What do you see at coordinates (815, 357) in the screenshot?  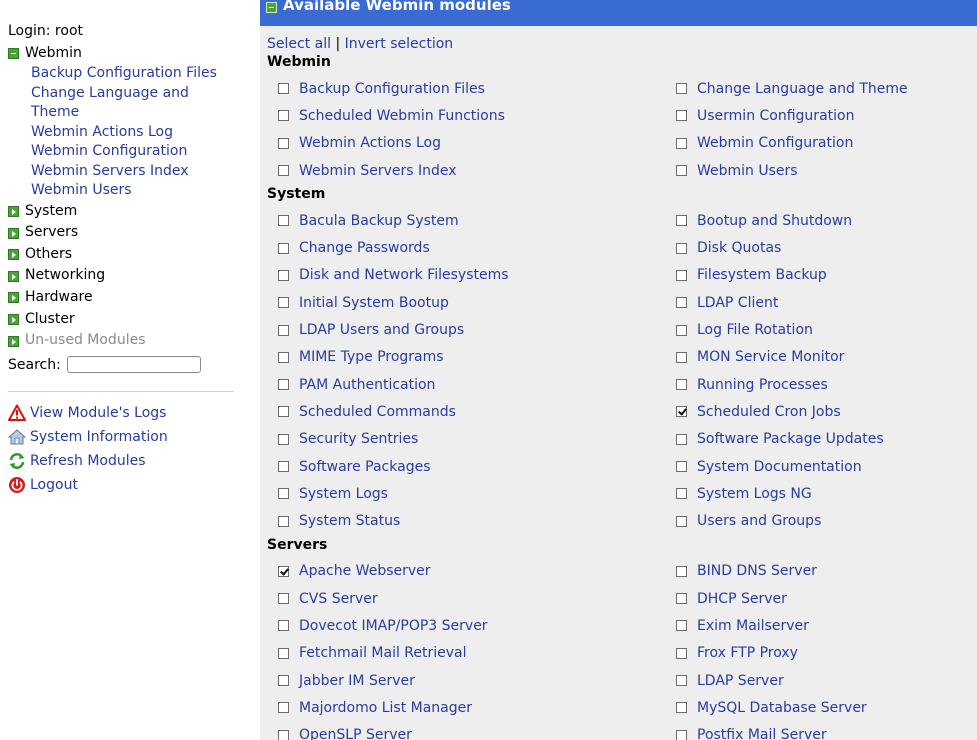 I see `module-option: MON Service Monitor` at bounding box center [815, 357].